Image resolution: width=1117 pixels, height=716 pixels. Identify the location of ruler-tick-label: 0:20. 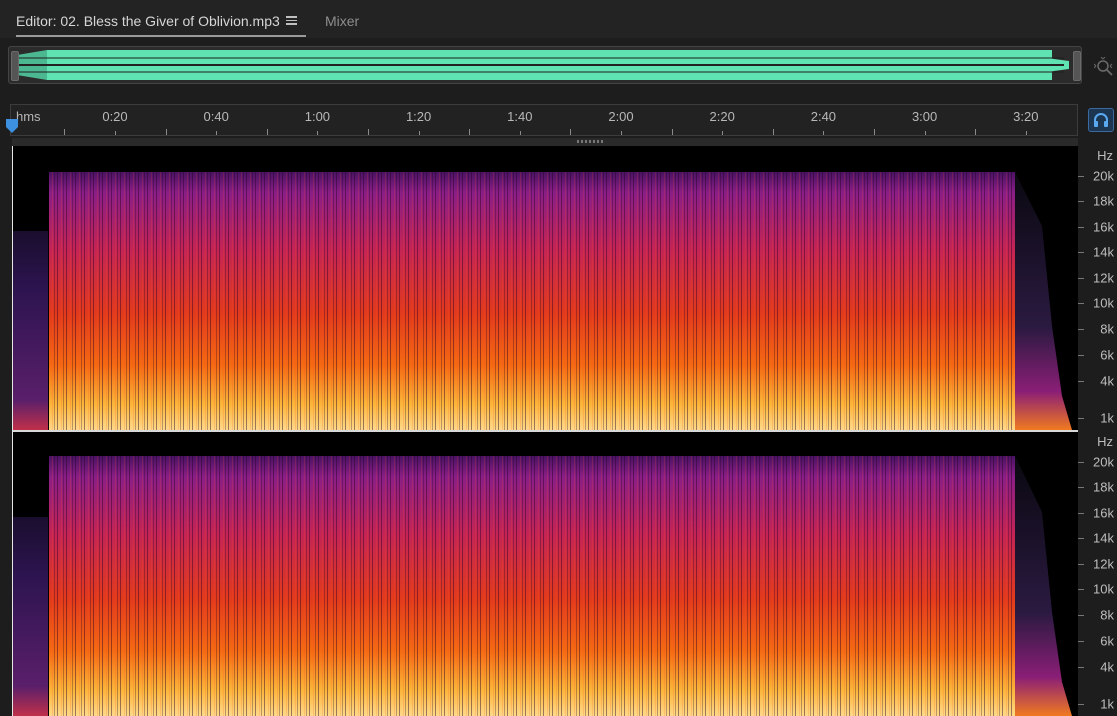
(115, 116).